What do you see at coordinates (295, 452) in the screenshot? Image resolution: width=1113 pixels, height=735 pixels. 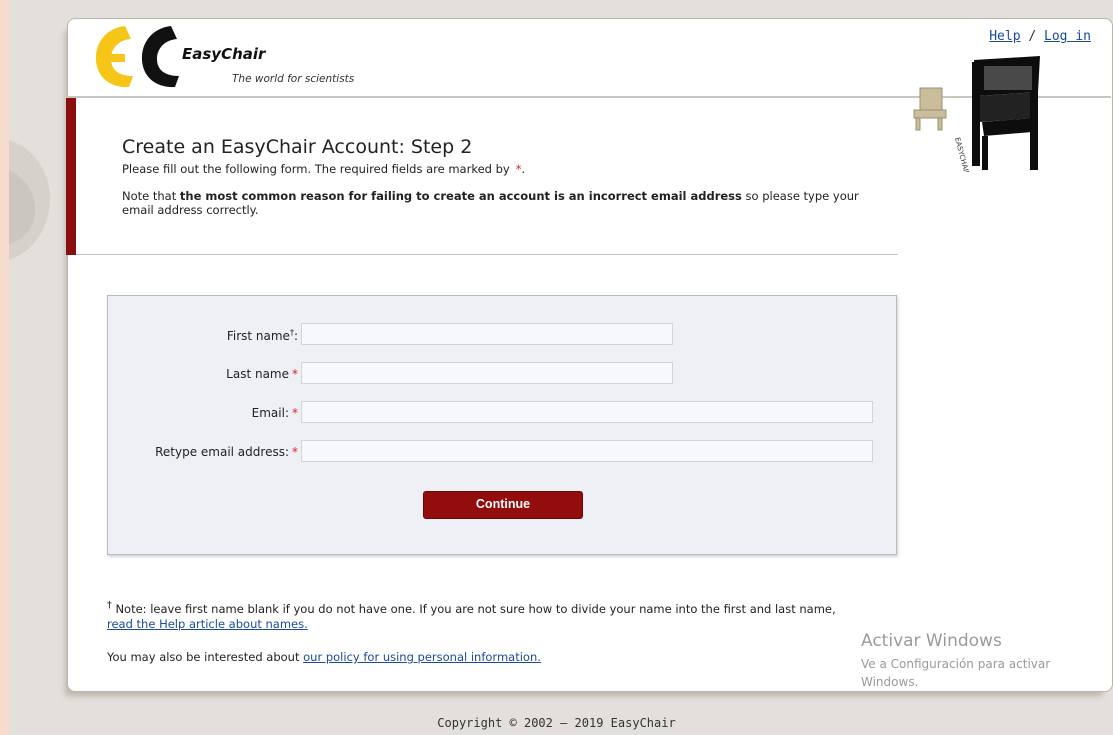 I see `retype-email-required-star: *` at bounding box center [295, 452].